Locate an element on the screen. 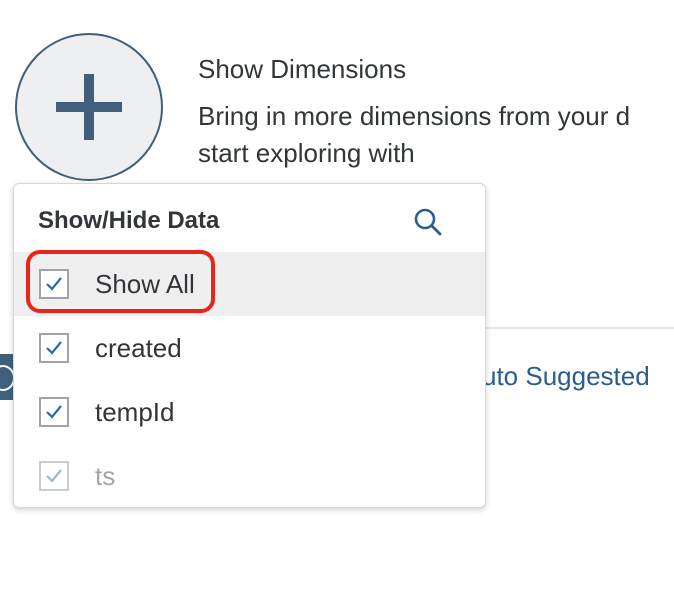 This screenshot has height=600, width=674. tempid-checkbox is located at coordinates (54, 412).